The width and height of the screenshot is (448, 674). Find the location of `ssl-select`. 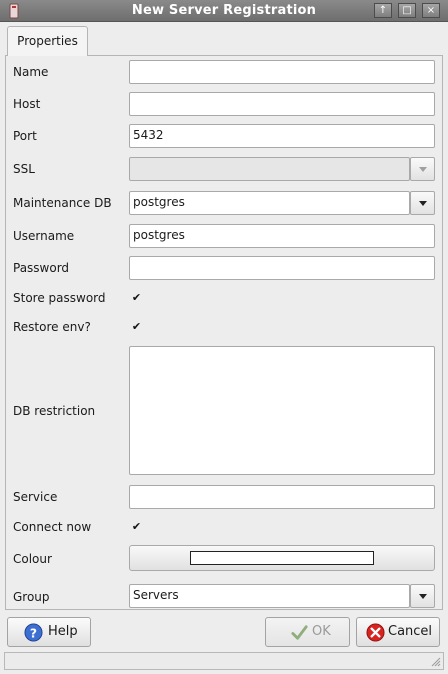

ssl-select is located at coordinates (269, 169).